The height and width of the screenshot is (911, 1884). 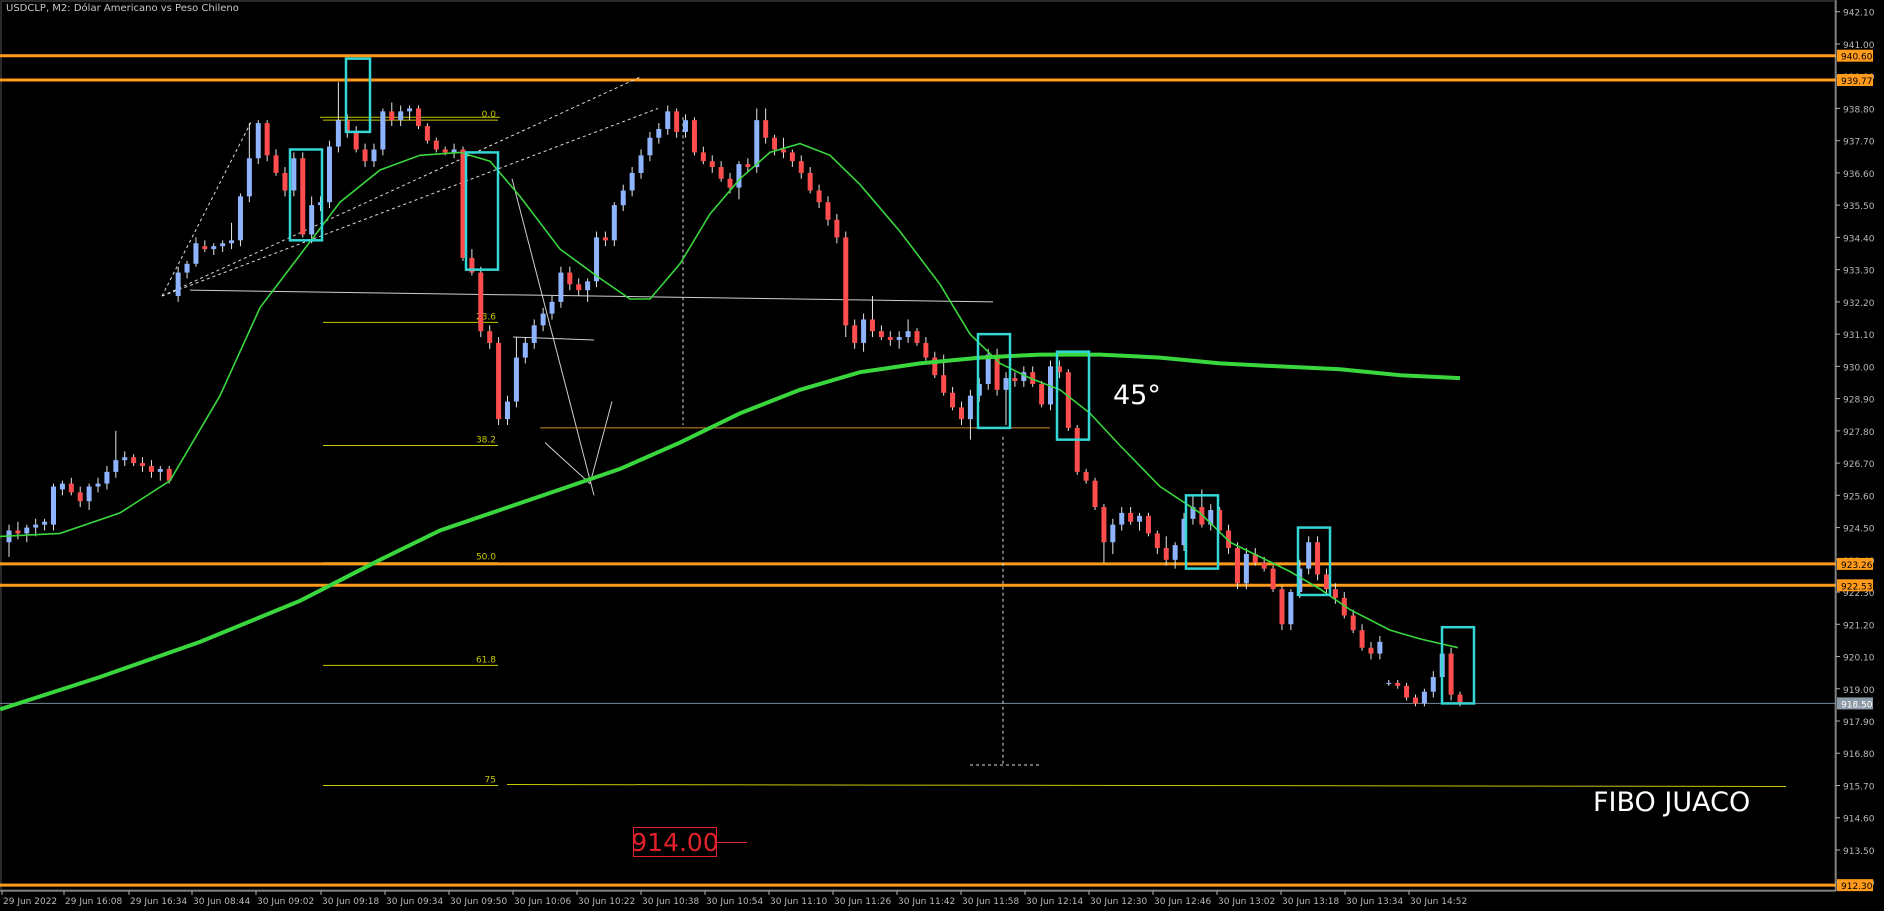 What do you see at coordinates (1859, 755) in the screenshot?
I see `price-label-23: 916.80` at bounding box center [1859, 755].